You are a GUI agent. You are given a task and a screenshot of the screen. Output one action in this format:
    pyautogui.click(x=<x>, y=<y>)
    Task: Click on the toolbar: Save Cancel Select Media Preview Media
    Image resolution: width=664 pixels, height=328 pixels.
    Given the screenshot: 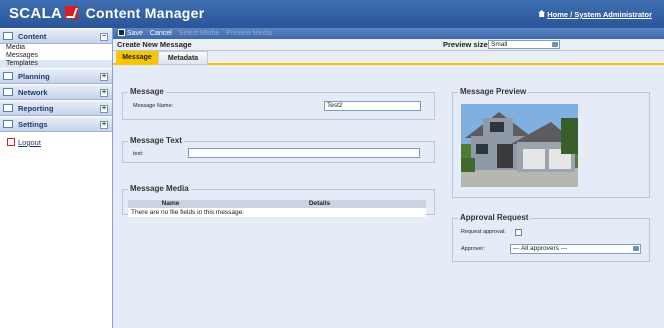 What is the action you would take?
    pyautogui.click(x=388, y=33)
    